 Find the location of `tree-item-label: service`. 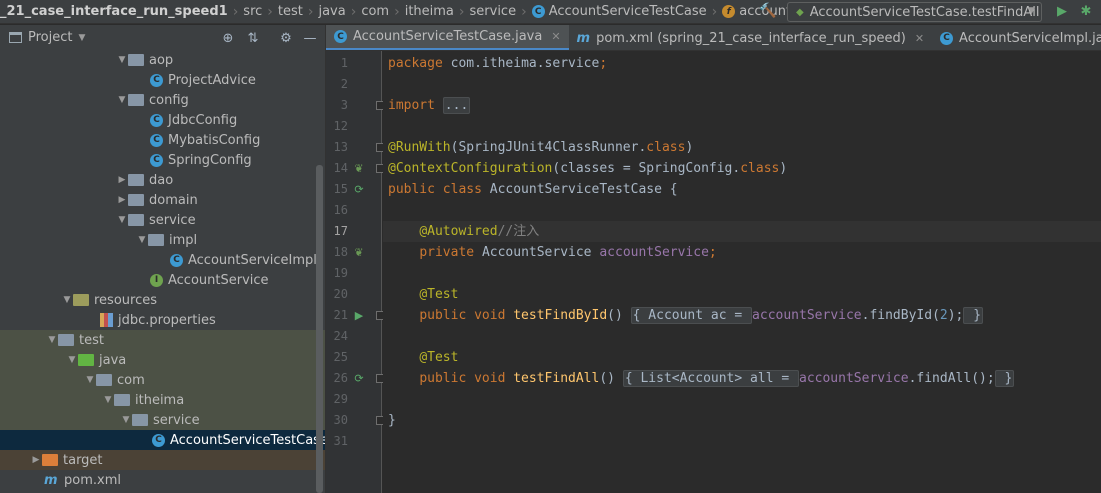

tree-item-label: service is located at coordinates (172, 220).